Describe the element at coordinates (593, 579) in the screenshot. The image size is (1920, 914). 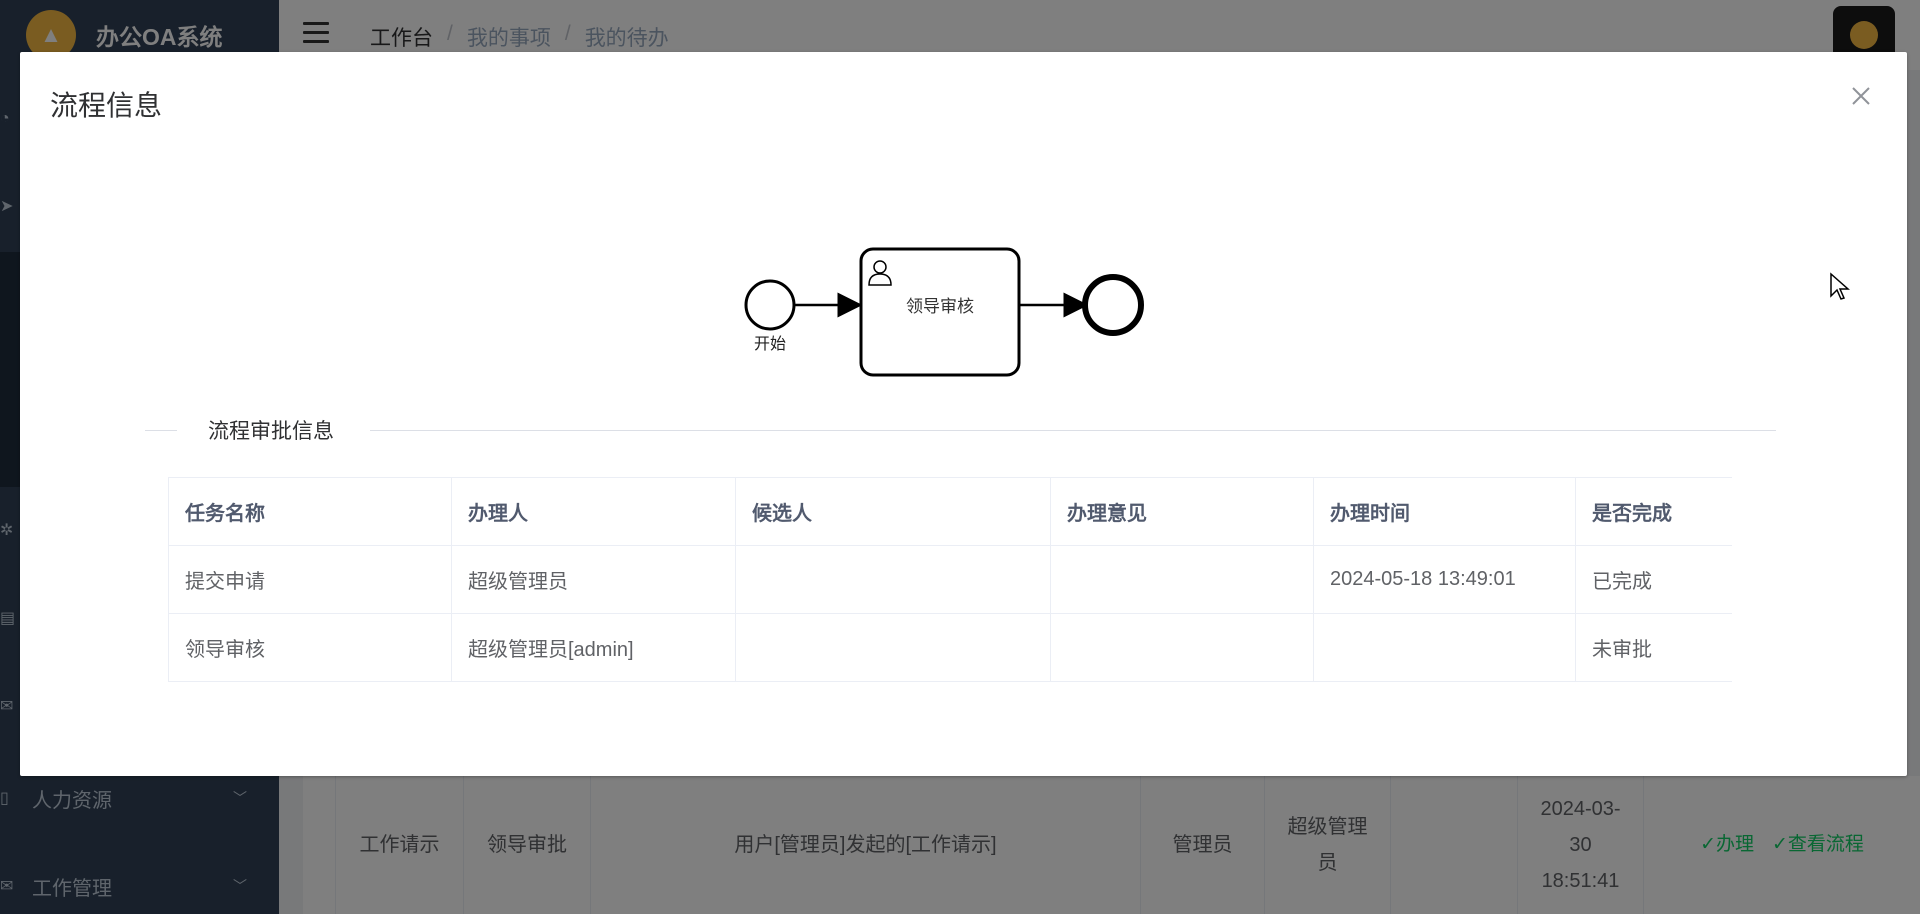
I see `handler-cell: 超级管理员` at that location.